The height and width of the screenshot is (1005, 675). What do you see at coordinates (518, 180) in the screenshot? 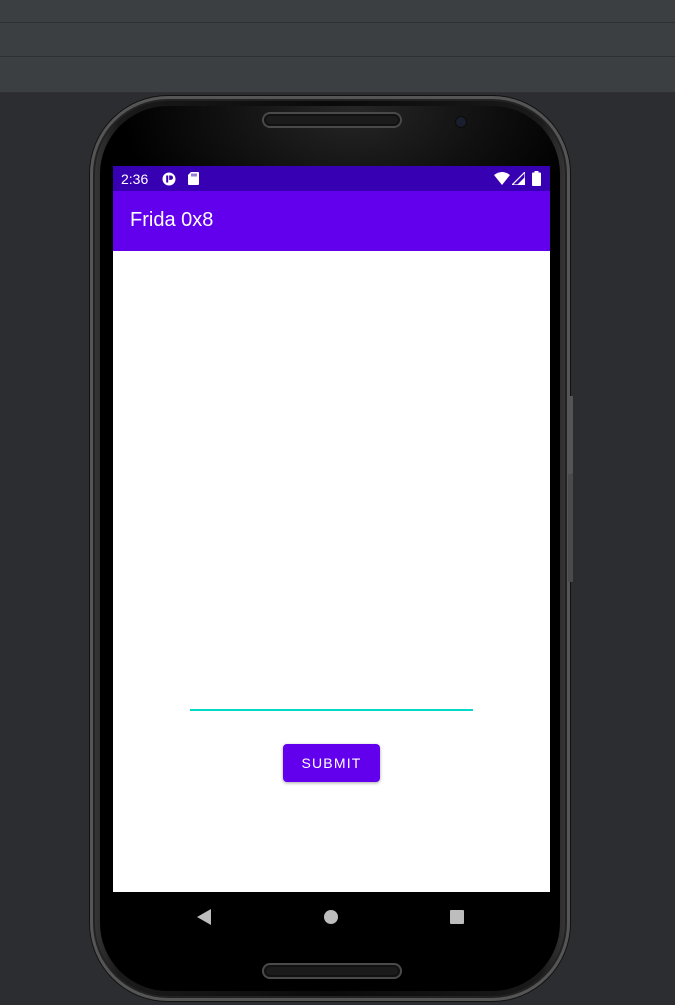
I see `cell-signal-icon` at bounding box center [518, 180].